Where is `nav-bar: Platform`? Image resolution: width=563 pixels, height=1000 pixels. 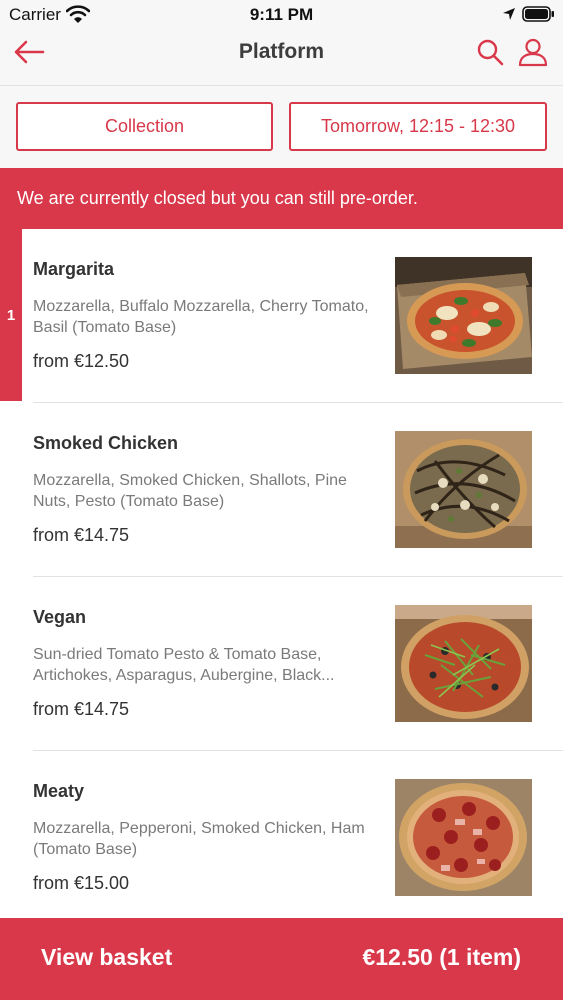
nav-bar: Platform is located at coordinates (281, 58).